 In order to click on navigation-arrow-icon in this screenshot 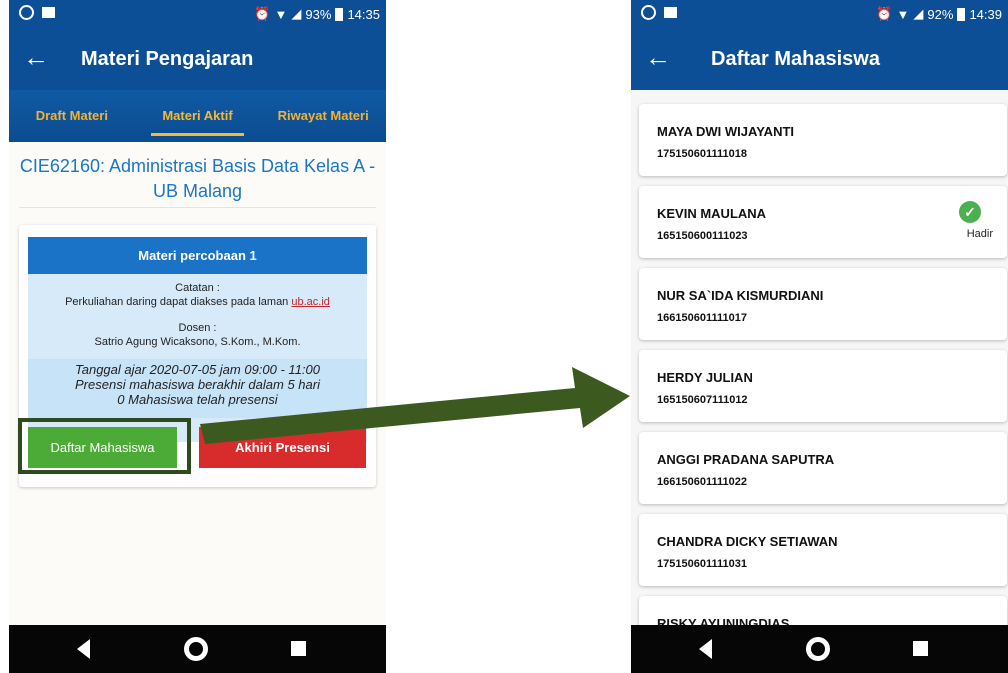, I will do `click(415, 405)`.